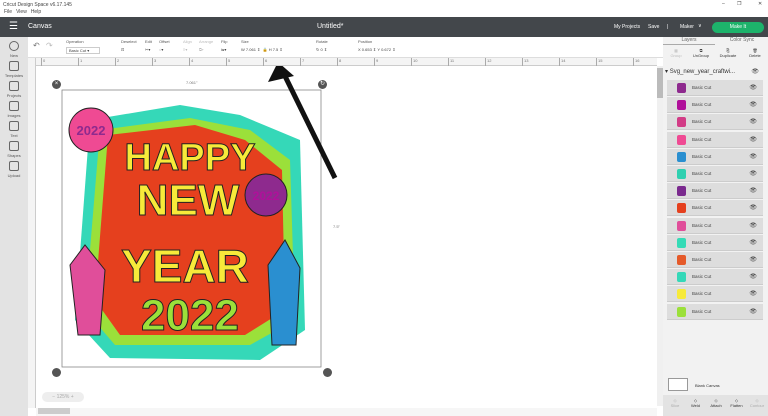 The width and height of the screenshot is (768, 416). Describe the element at coordinates (276, 49) in the screenshot. I see `height-input: 7.5` at that location.